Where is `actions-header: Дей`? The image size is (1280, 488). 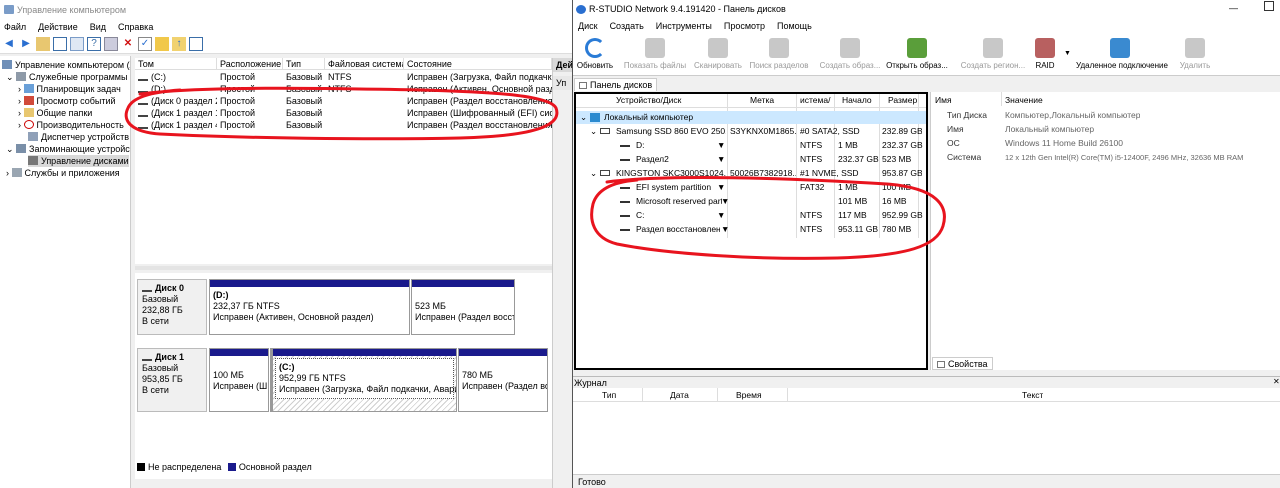 actions-header: Дей is located at coordinates (562, 65).